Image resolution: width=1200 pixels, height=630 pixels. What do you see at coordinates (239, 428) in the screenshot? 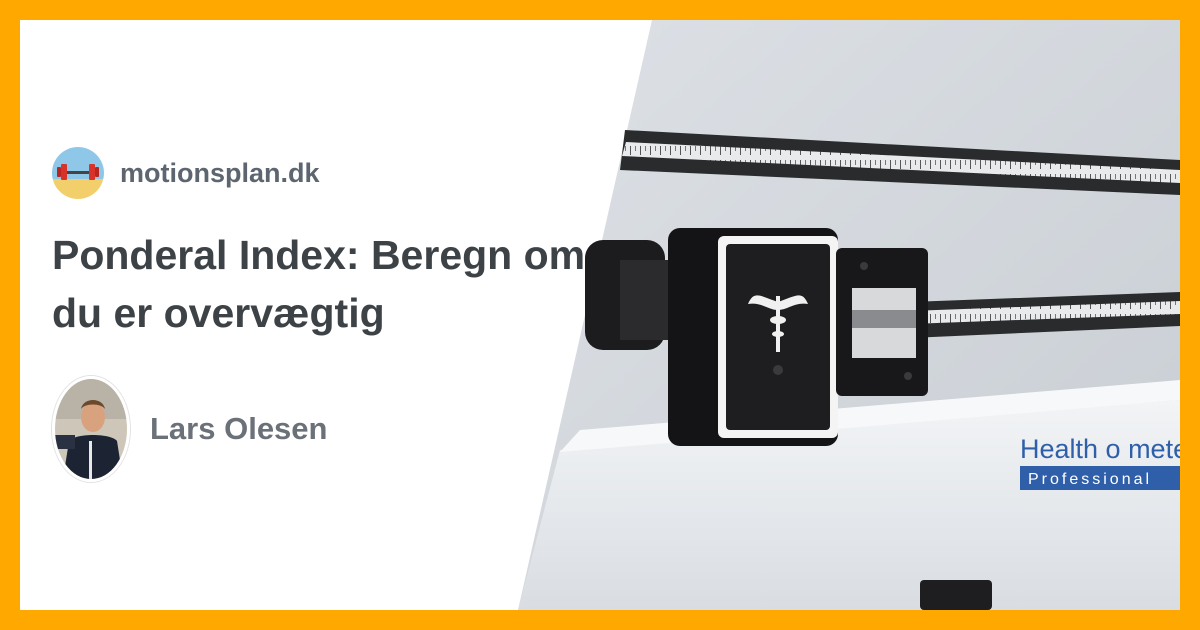
I see `author-name: Lars Olesen` at bounding box center [239, 428].